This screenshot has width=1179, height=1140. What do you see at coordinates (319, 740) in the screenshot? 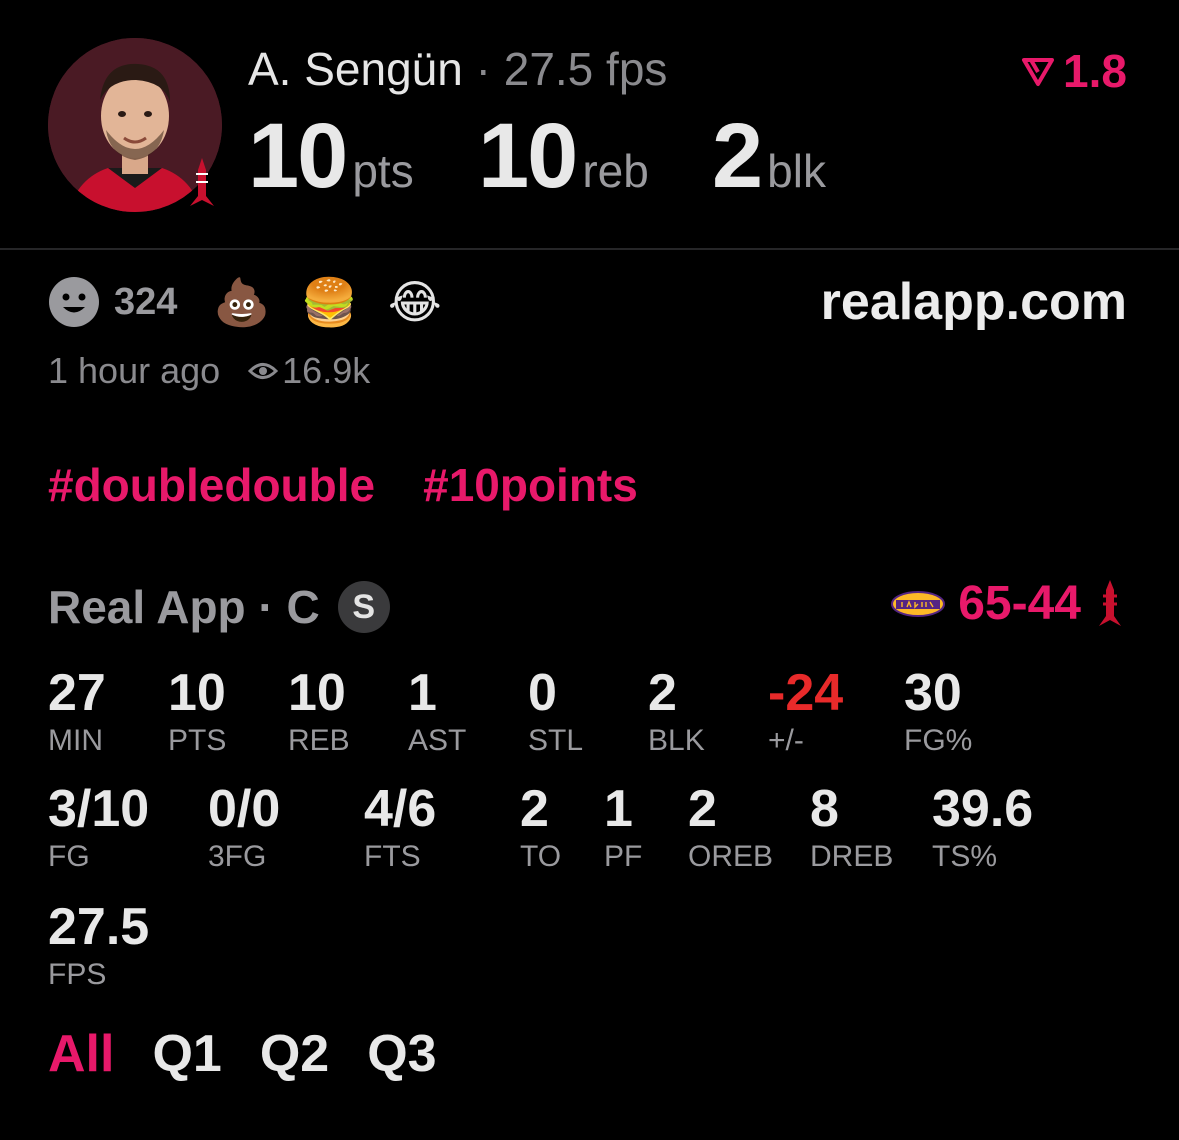
I see `stat-label: REB` at bounding box center [319, 740].